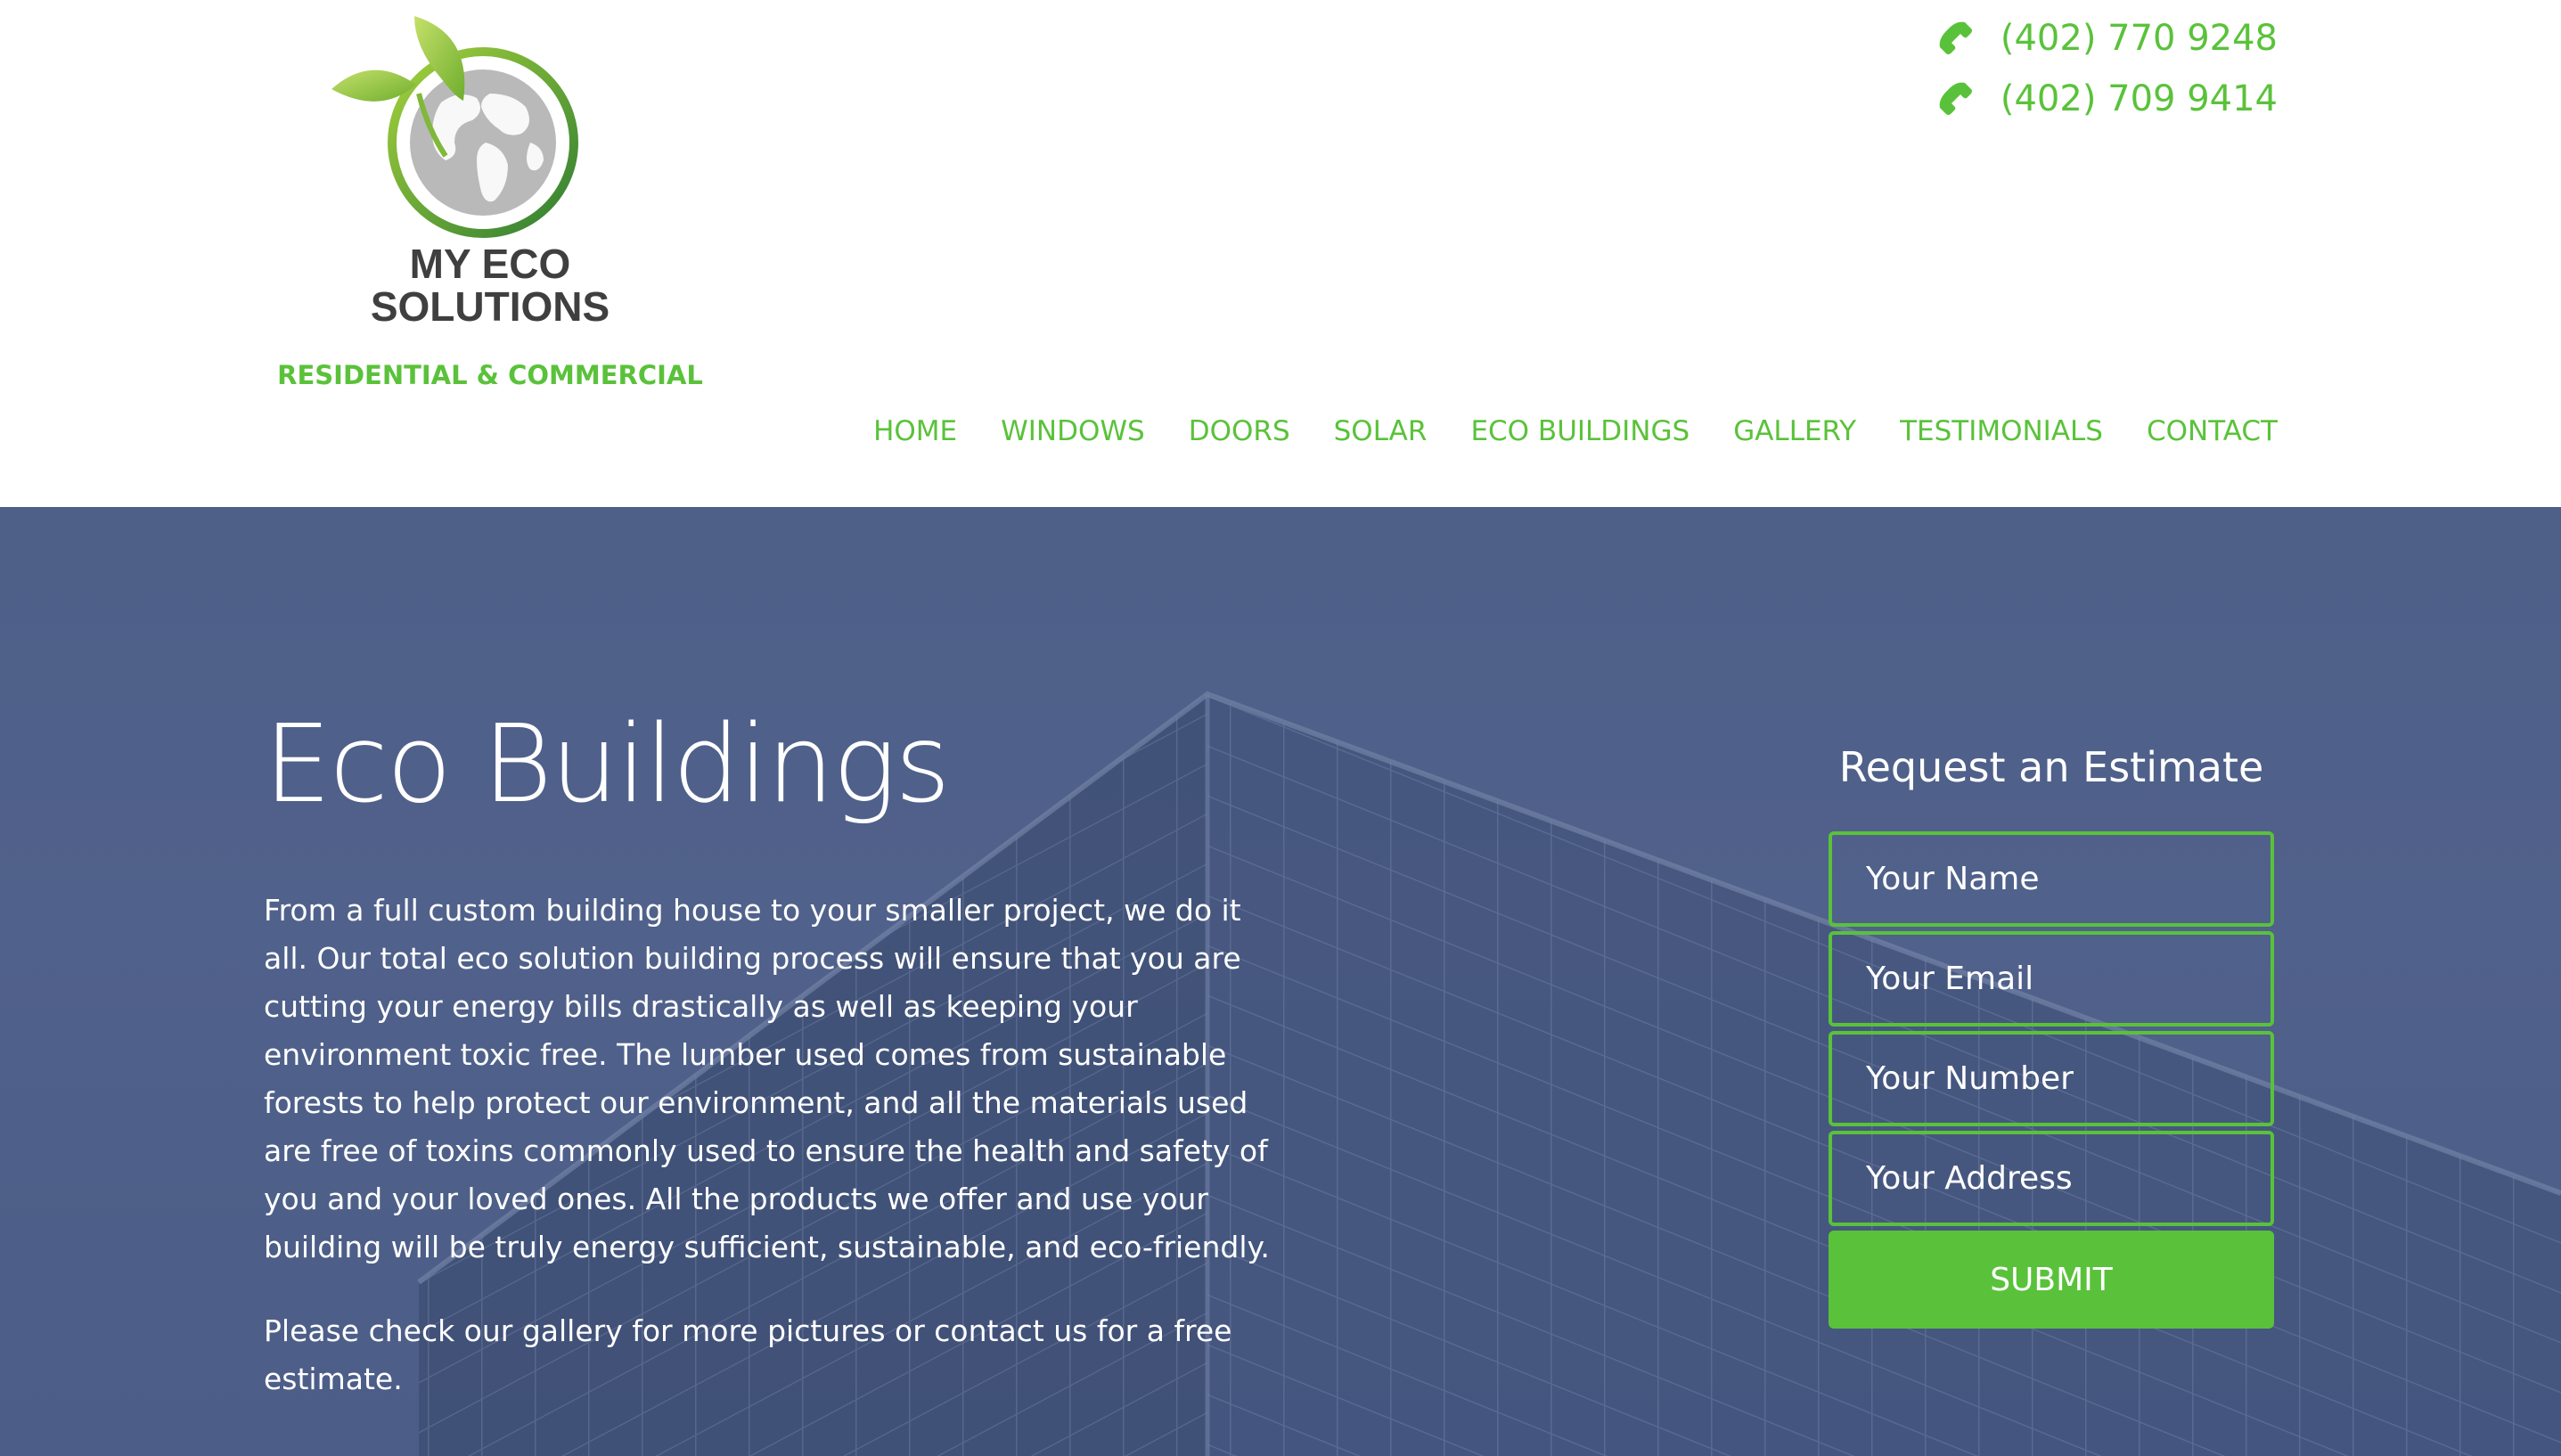 This screenshot has width=2561, height=1456. What do you see at coordinates (2051, 767) in the screenshot?
I see `estimate-form-title: Request an Estimate` at bounding box center [2051, 767].